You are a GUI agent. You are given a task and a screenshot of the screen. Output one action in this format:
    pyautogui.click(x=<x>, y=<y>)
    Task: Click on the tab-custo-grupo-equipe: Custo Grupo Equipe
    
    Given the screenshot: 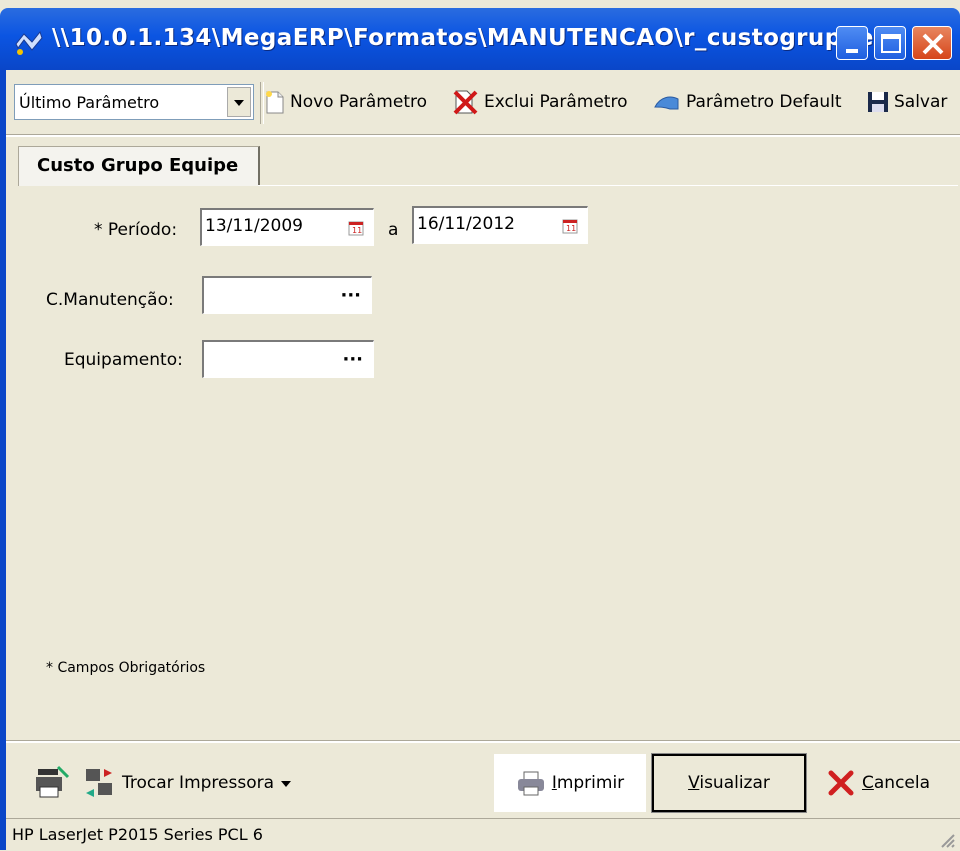 What is the action you would take?
    pyautogui.click(x=139, y=166)
    